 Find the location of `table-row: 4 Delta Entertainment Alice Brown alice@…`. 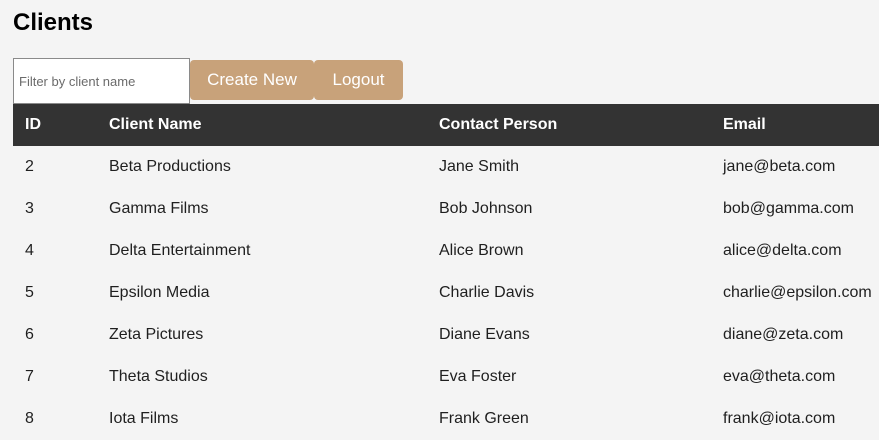

table-row: 4 Delta Entertainment Alice Brown alice@… is located at coordinates (446, 251).